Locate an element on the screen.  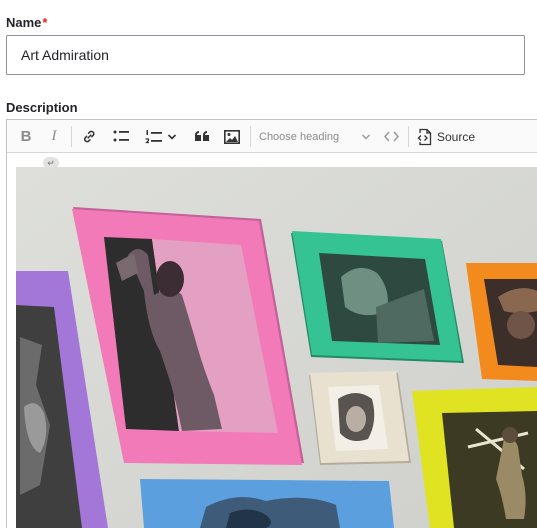
required-marker: * is located at coordinates (45, 22).